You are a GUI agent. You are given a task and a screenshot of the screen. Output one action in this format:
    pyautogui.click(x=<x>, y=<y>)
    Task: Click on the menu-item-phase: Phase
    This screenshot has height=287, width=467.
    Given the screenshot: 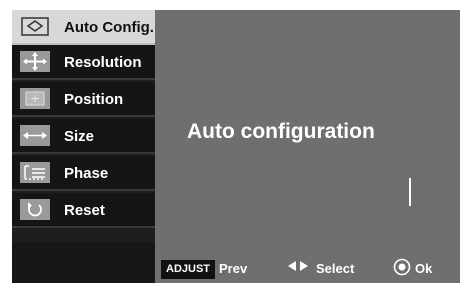 What is the action you would take?
    pyautogui.click(x=83, y=173)
    